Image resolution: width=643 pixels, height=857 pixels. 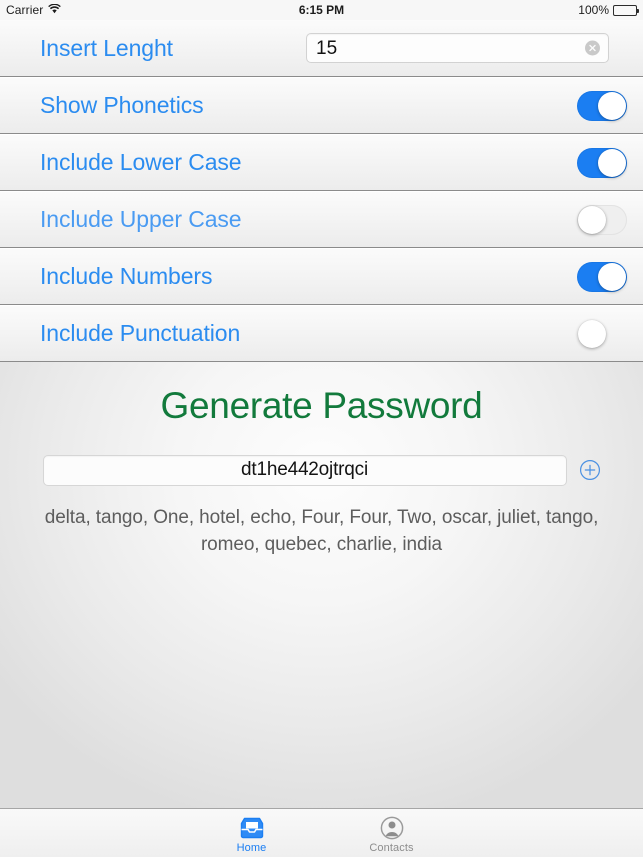 What do you see at coordinates (55, 10) in the screenshot?
I see `wifi-icon` at bounding box center [55, 10].